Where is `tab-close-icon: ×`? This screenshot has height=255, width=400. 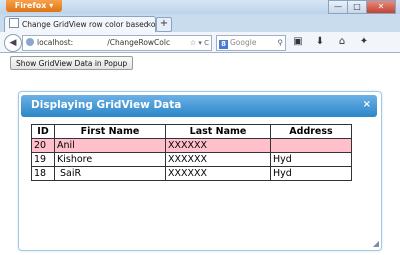
tab-close-icon: × is located at coordinates (148, 24).